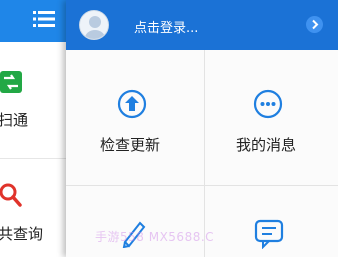  Describe the element at coordinates (269, 234) in the screenshot. I see `message-icon` at that location.